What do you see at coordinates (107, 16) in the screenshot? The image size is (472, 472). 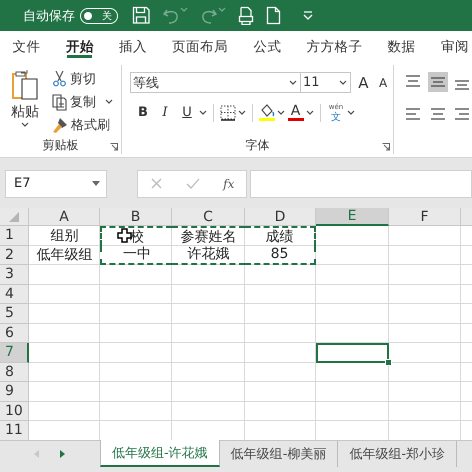 I see `toggle-state-label: 关` at bounding box center [107, 16].